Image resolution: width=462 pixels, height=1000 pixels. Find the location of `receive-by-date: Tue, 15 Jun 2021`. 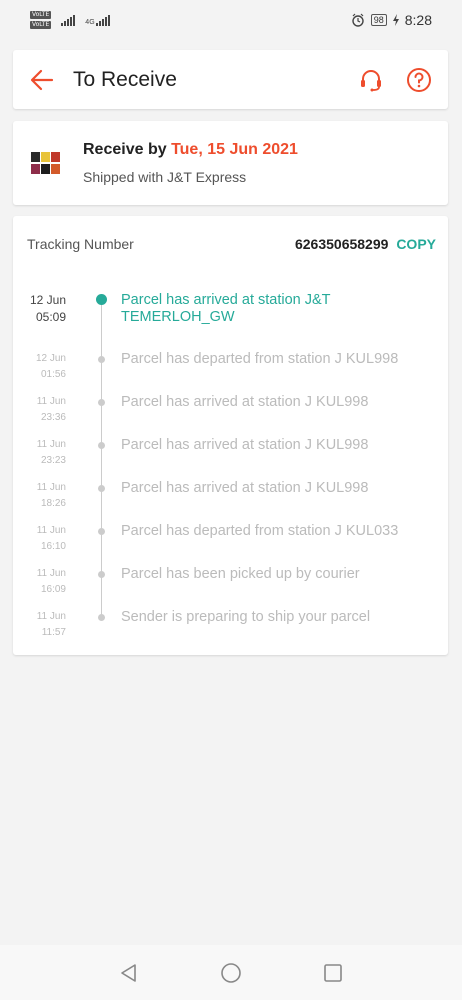

receive-by-date: Tue, 15 Jun 2021 is located at coordinates (234, 149).